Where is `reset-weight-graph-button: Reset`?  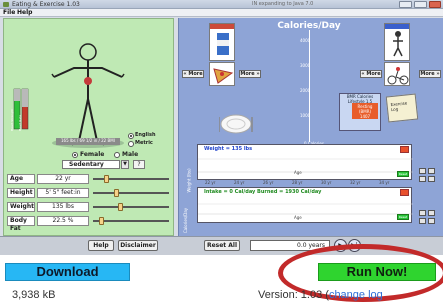
reset-weight-graph-button: Reset is located at coordinates (403, 174).